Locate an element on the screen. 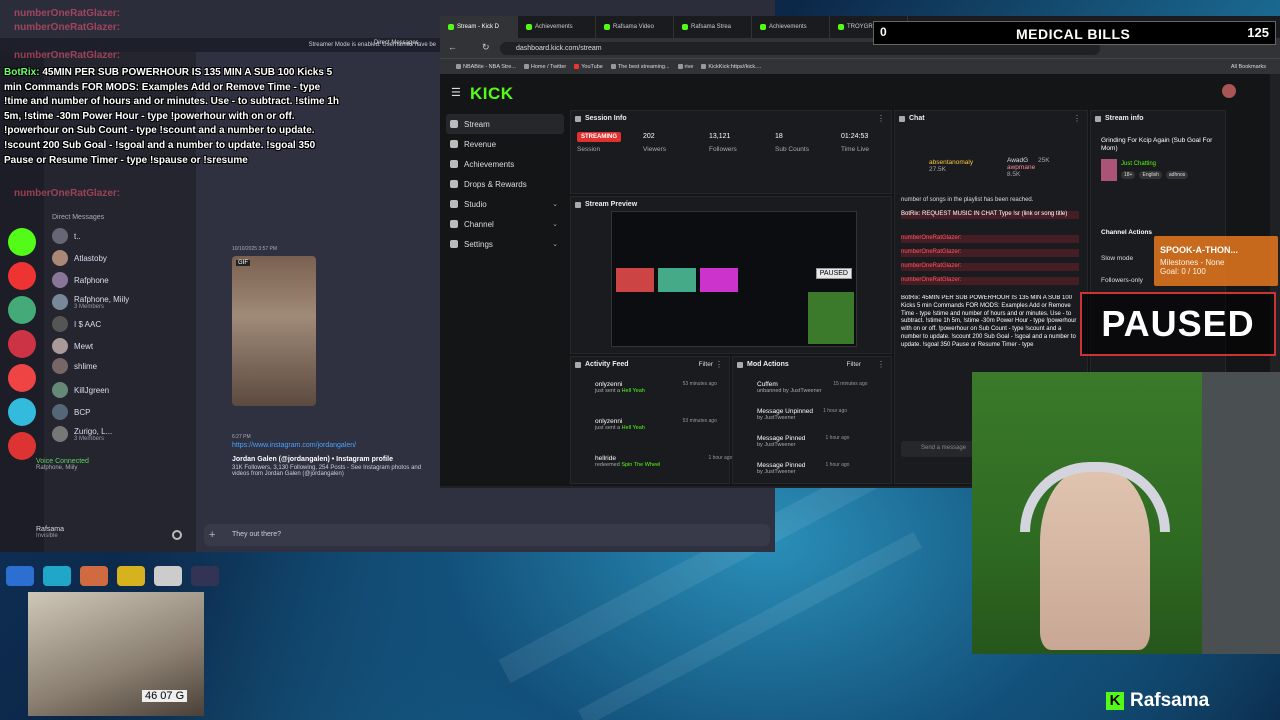 Image resolution: width=1280 pixels, height=720 pixels. tag: 18+ is located at coordinates (1128, 175).